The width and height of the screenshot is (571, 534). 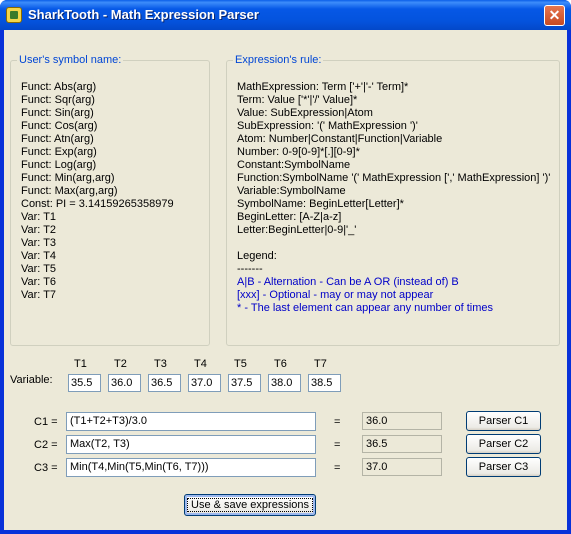 What do you see at coordinates (337, 422) in the screenshot?
I see `c1-equals: =` at bounding box center [337, 422].